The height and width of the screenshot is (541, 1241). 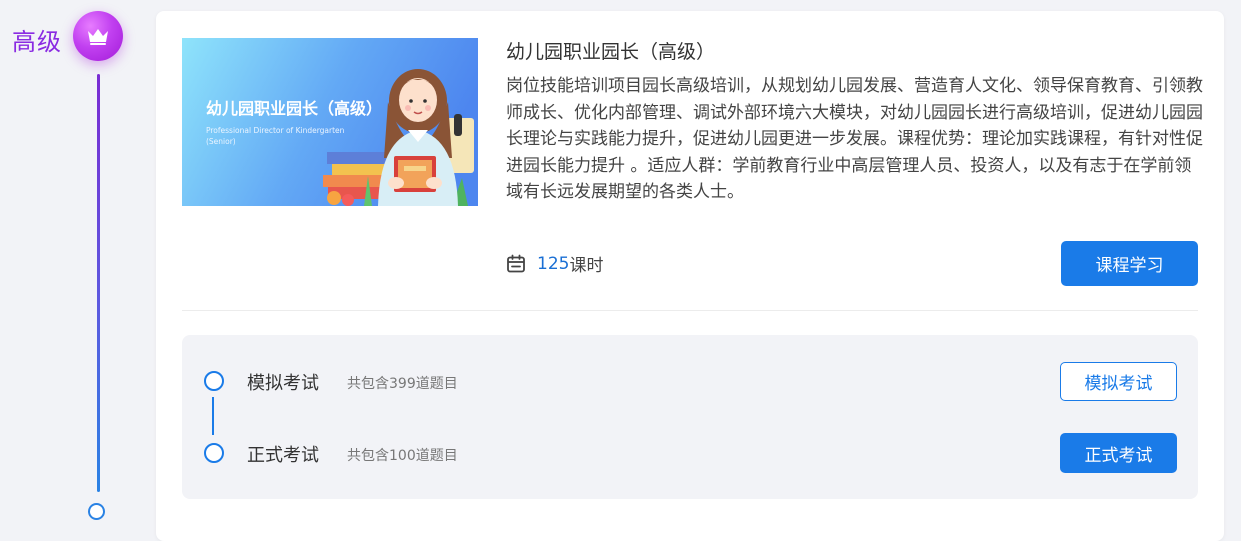 I want to click on mock-exam-button: 模拟考试, so click(x=1118, y=381).